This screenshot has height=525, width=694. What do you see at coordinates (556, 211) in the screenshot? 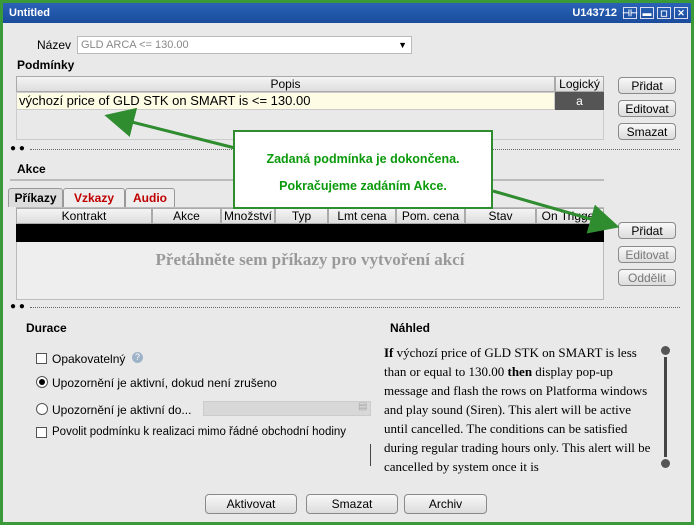
I see `arrow-to-add` at bounding box center [556, 211].